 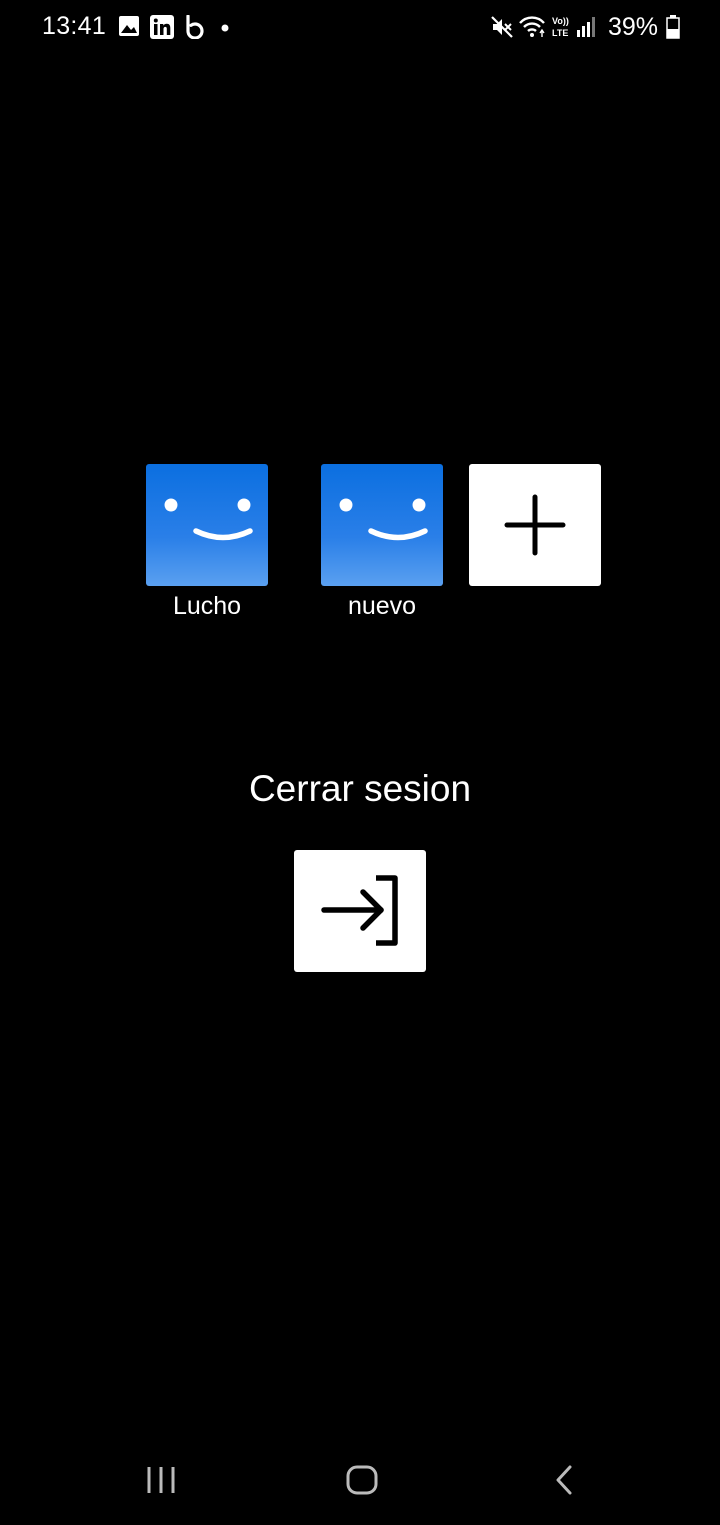 I want to click on dot-icon, so click(x=225, y=28).